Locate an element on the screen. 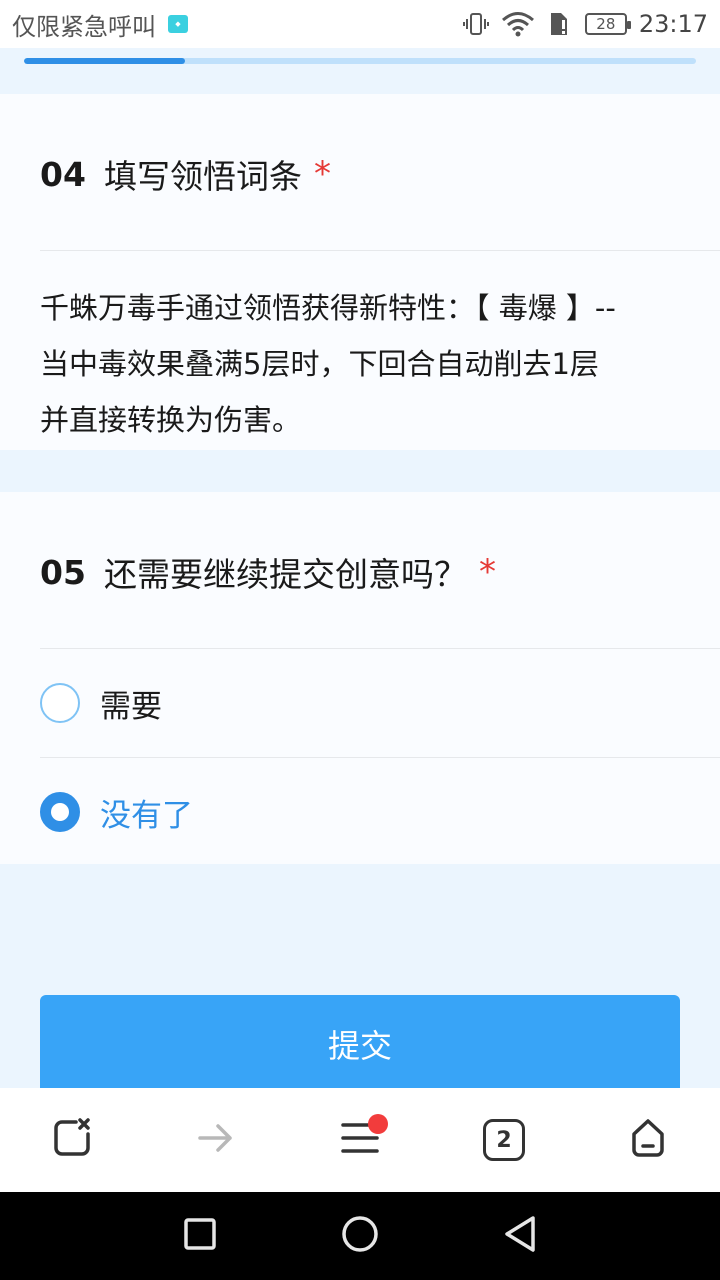 The height and width of the screenshot is (1280, 720). home-icon is located at coordinates (648, 1140).